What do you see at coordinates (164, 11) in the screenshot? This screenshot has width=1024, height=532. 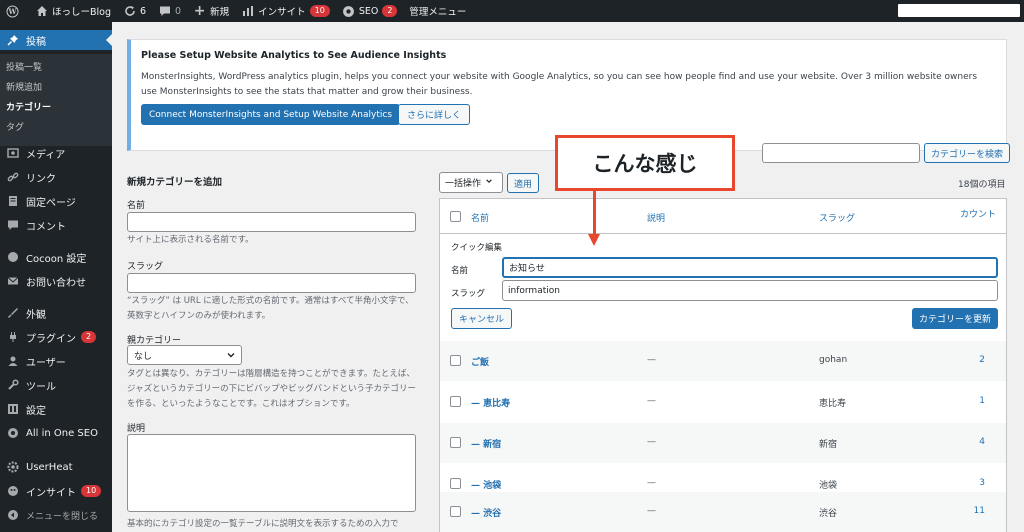 I see `comment-icon` at bounding box center [164, 11].